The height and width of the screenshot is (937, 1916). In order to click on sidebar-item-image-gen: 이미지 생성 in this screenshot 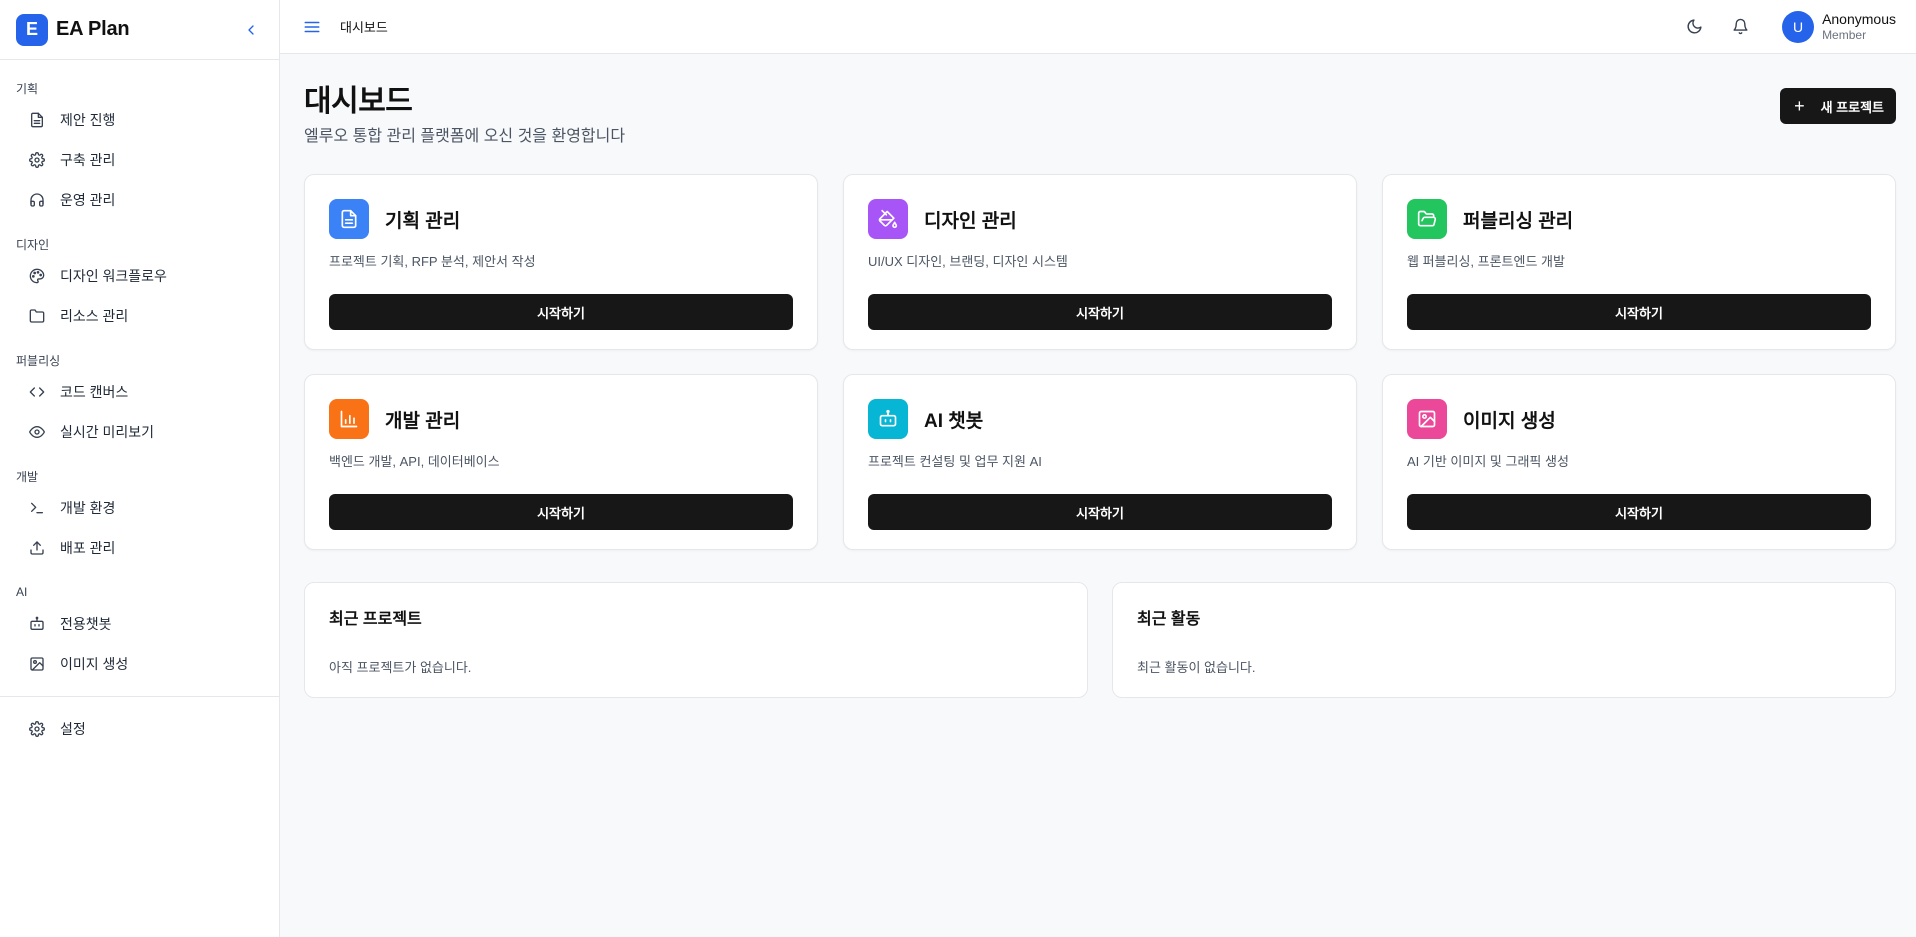, I will do `click(139, 664)`.